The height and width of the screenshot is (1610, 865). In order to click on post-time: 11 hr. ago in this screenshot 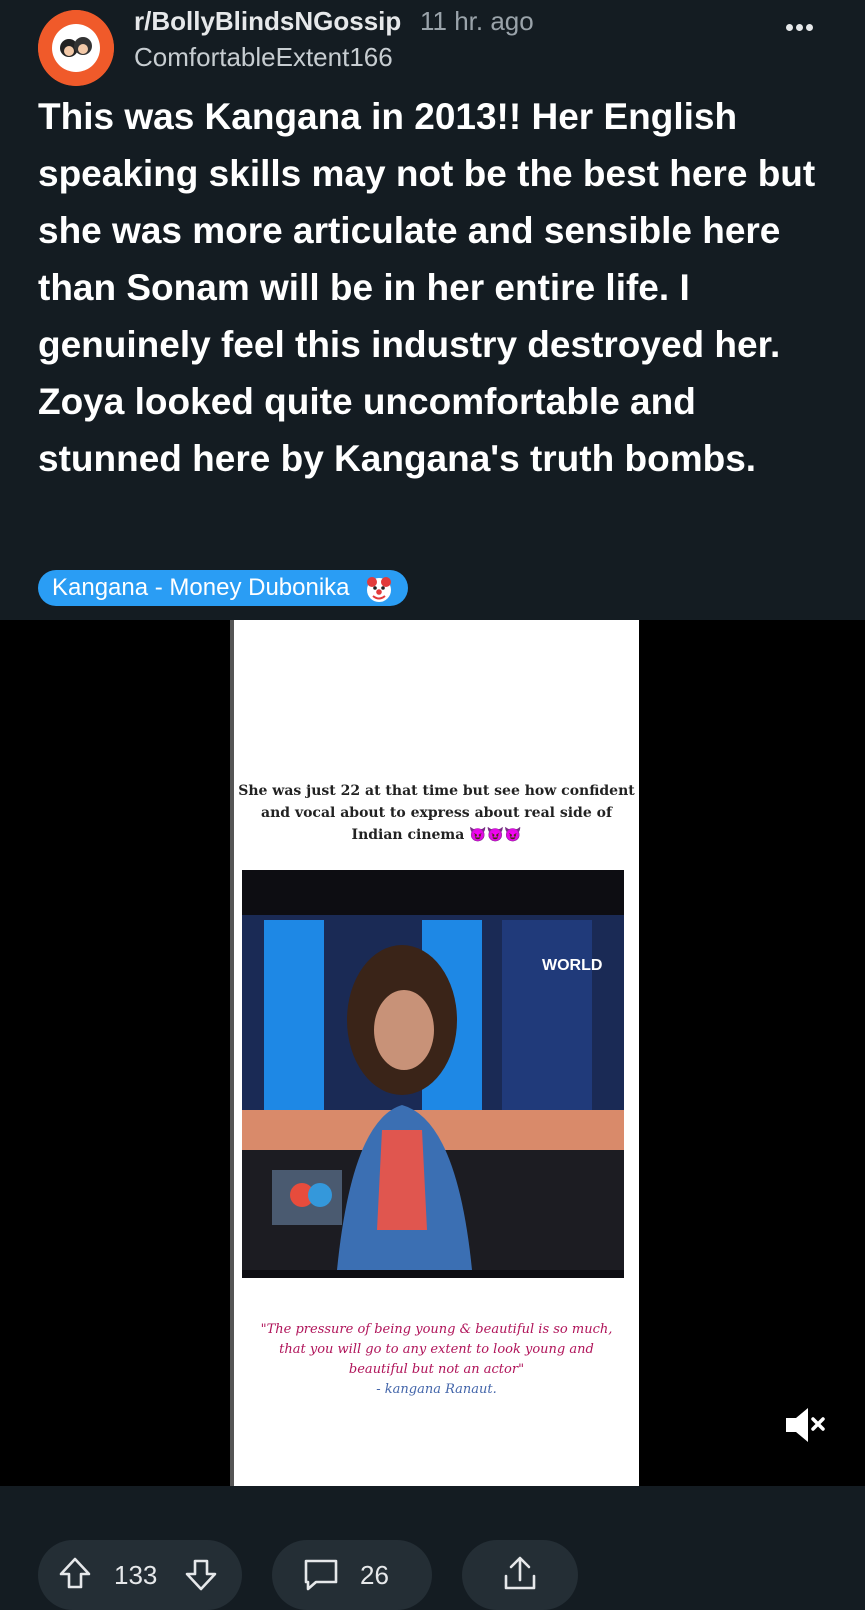, I will do `click(477, 21)`.